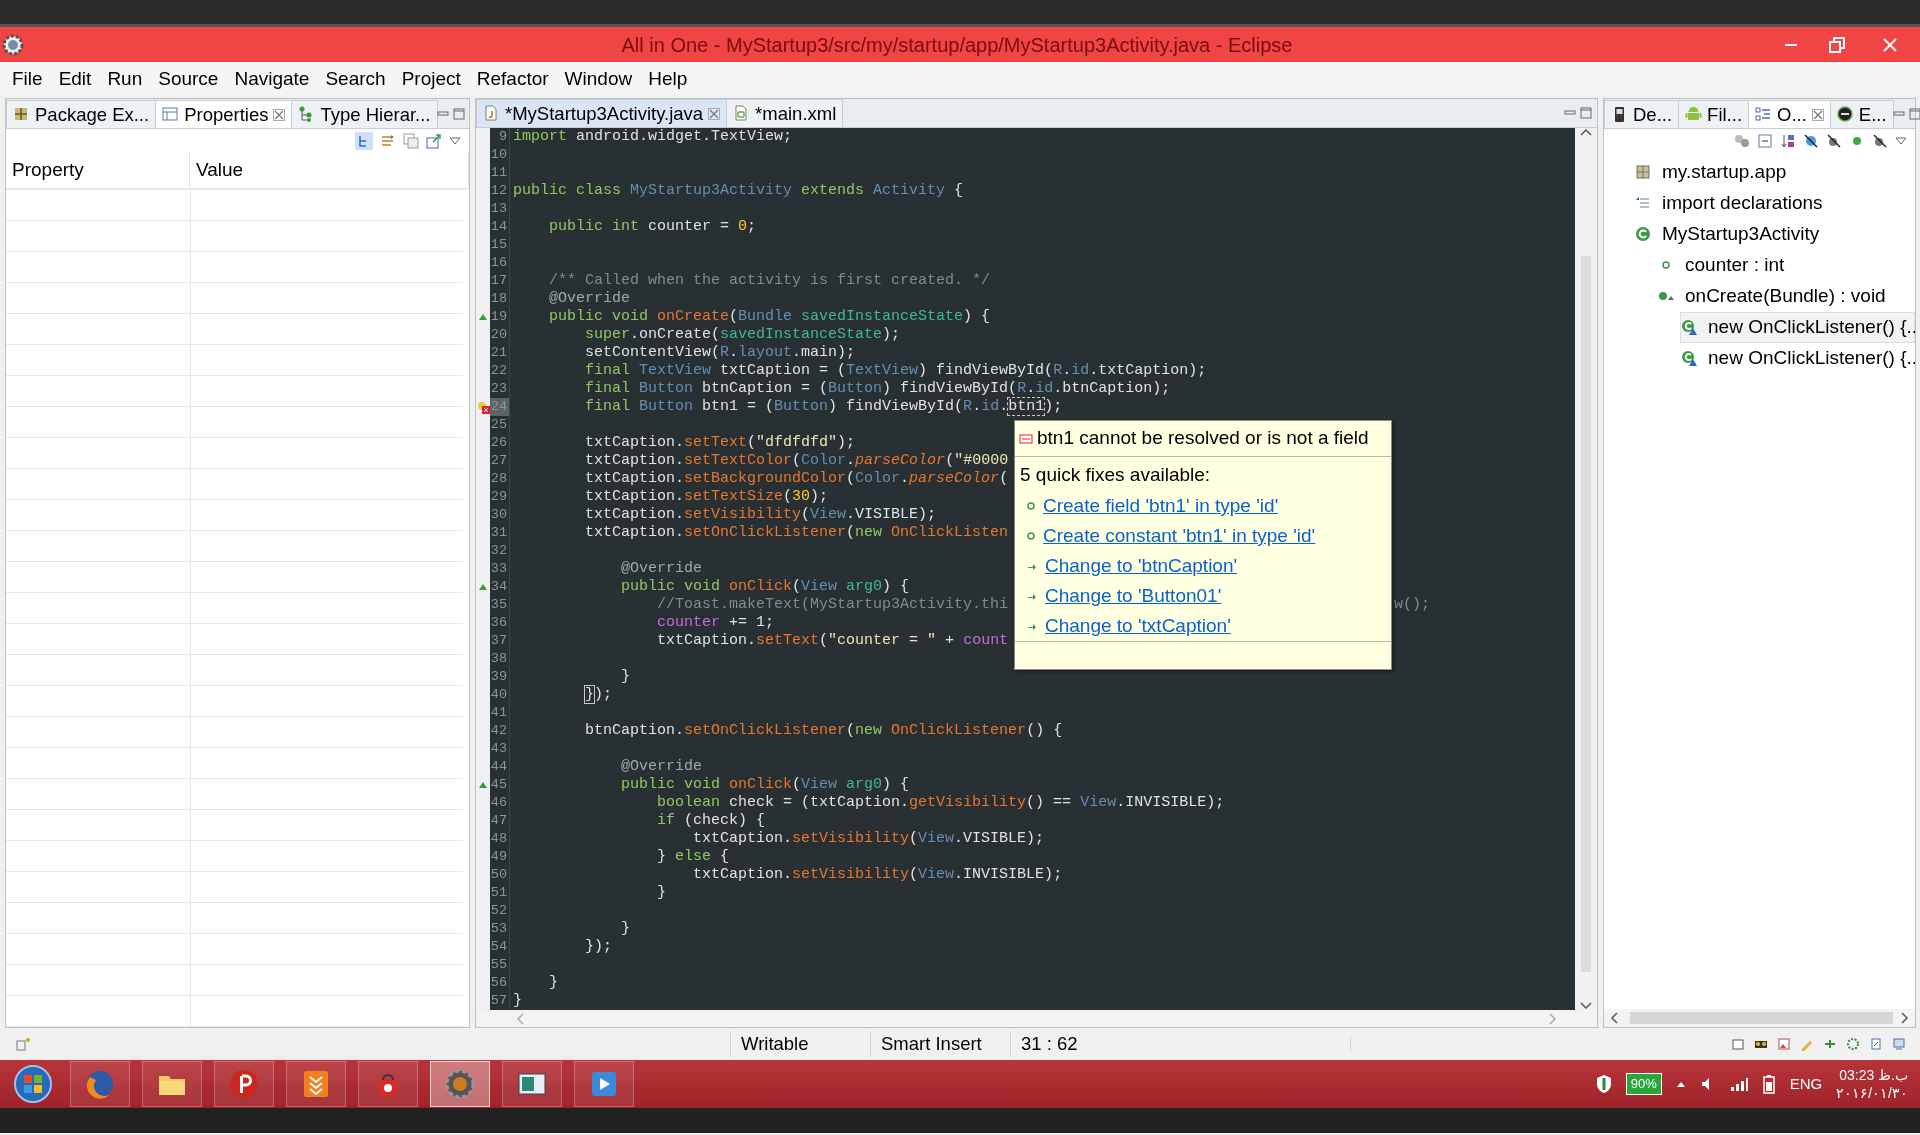 This screenshot has width=1920, height=1135. What do you see at coordinates (1774, 172) in the screenshot?
I see `tree-item: my.startup.app` at bounding box center [1774, 172].